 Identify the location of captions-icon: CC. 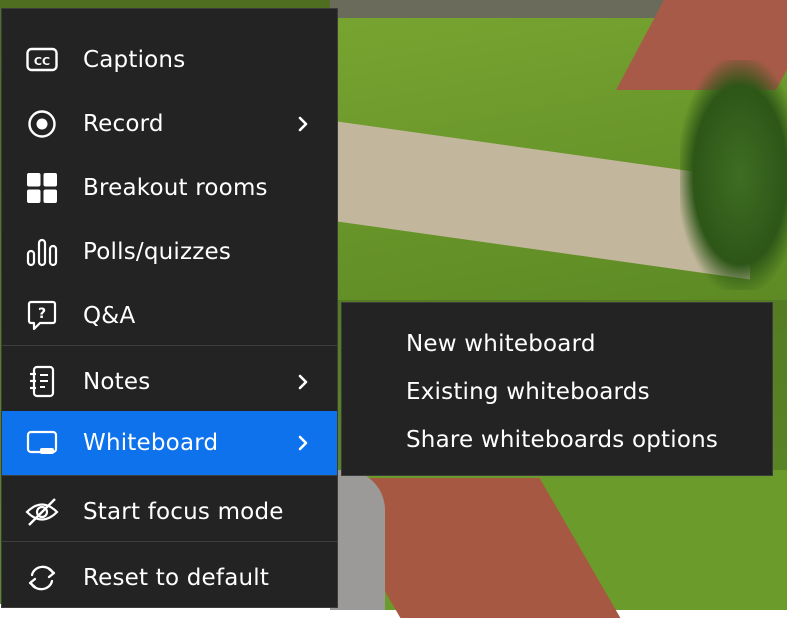
(42, 60).